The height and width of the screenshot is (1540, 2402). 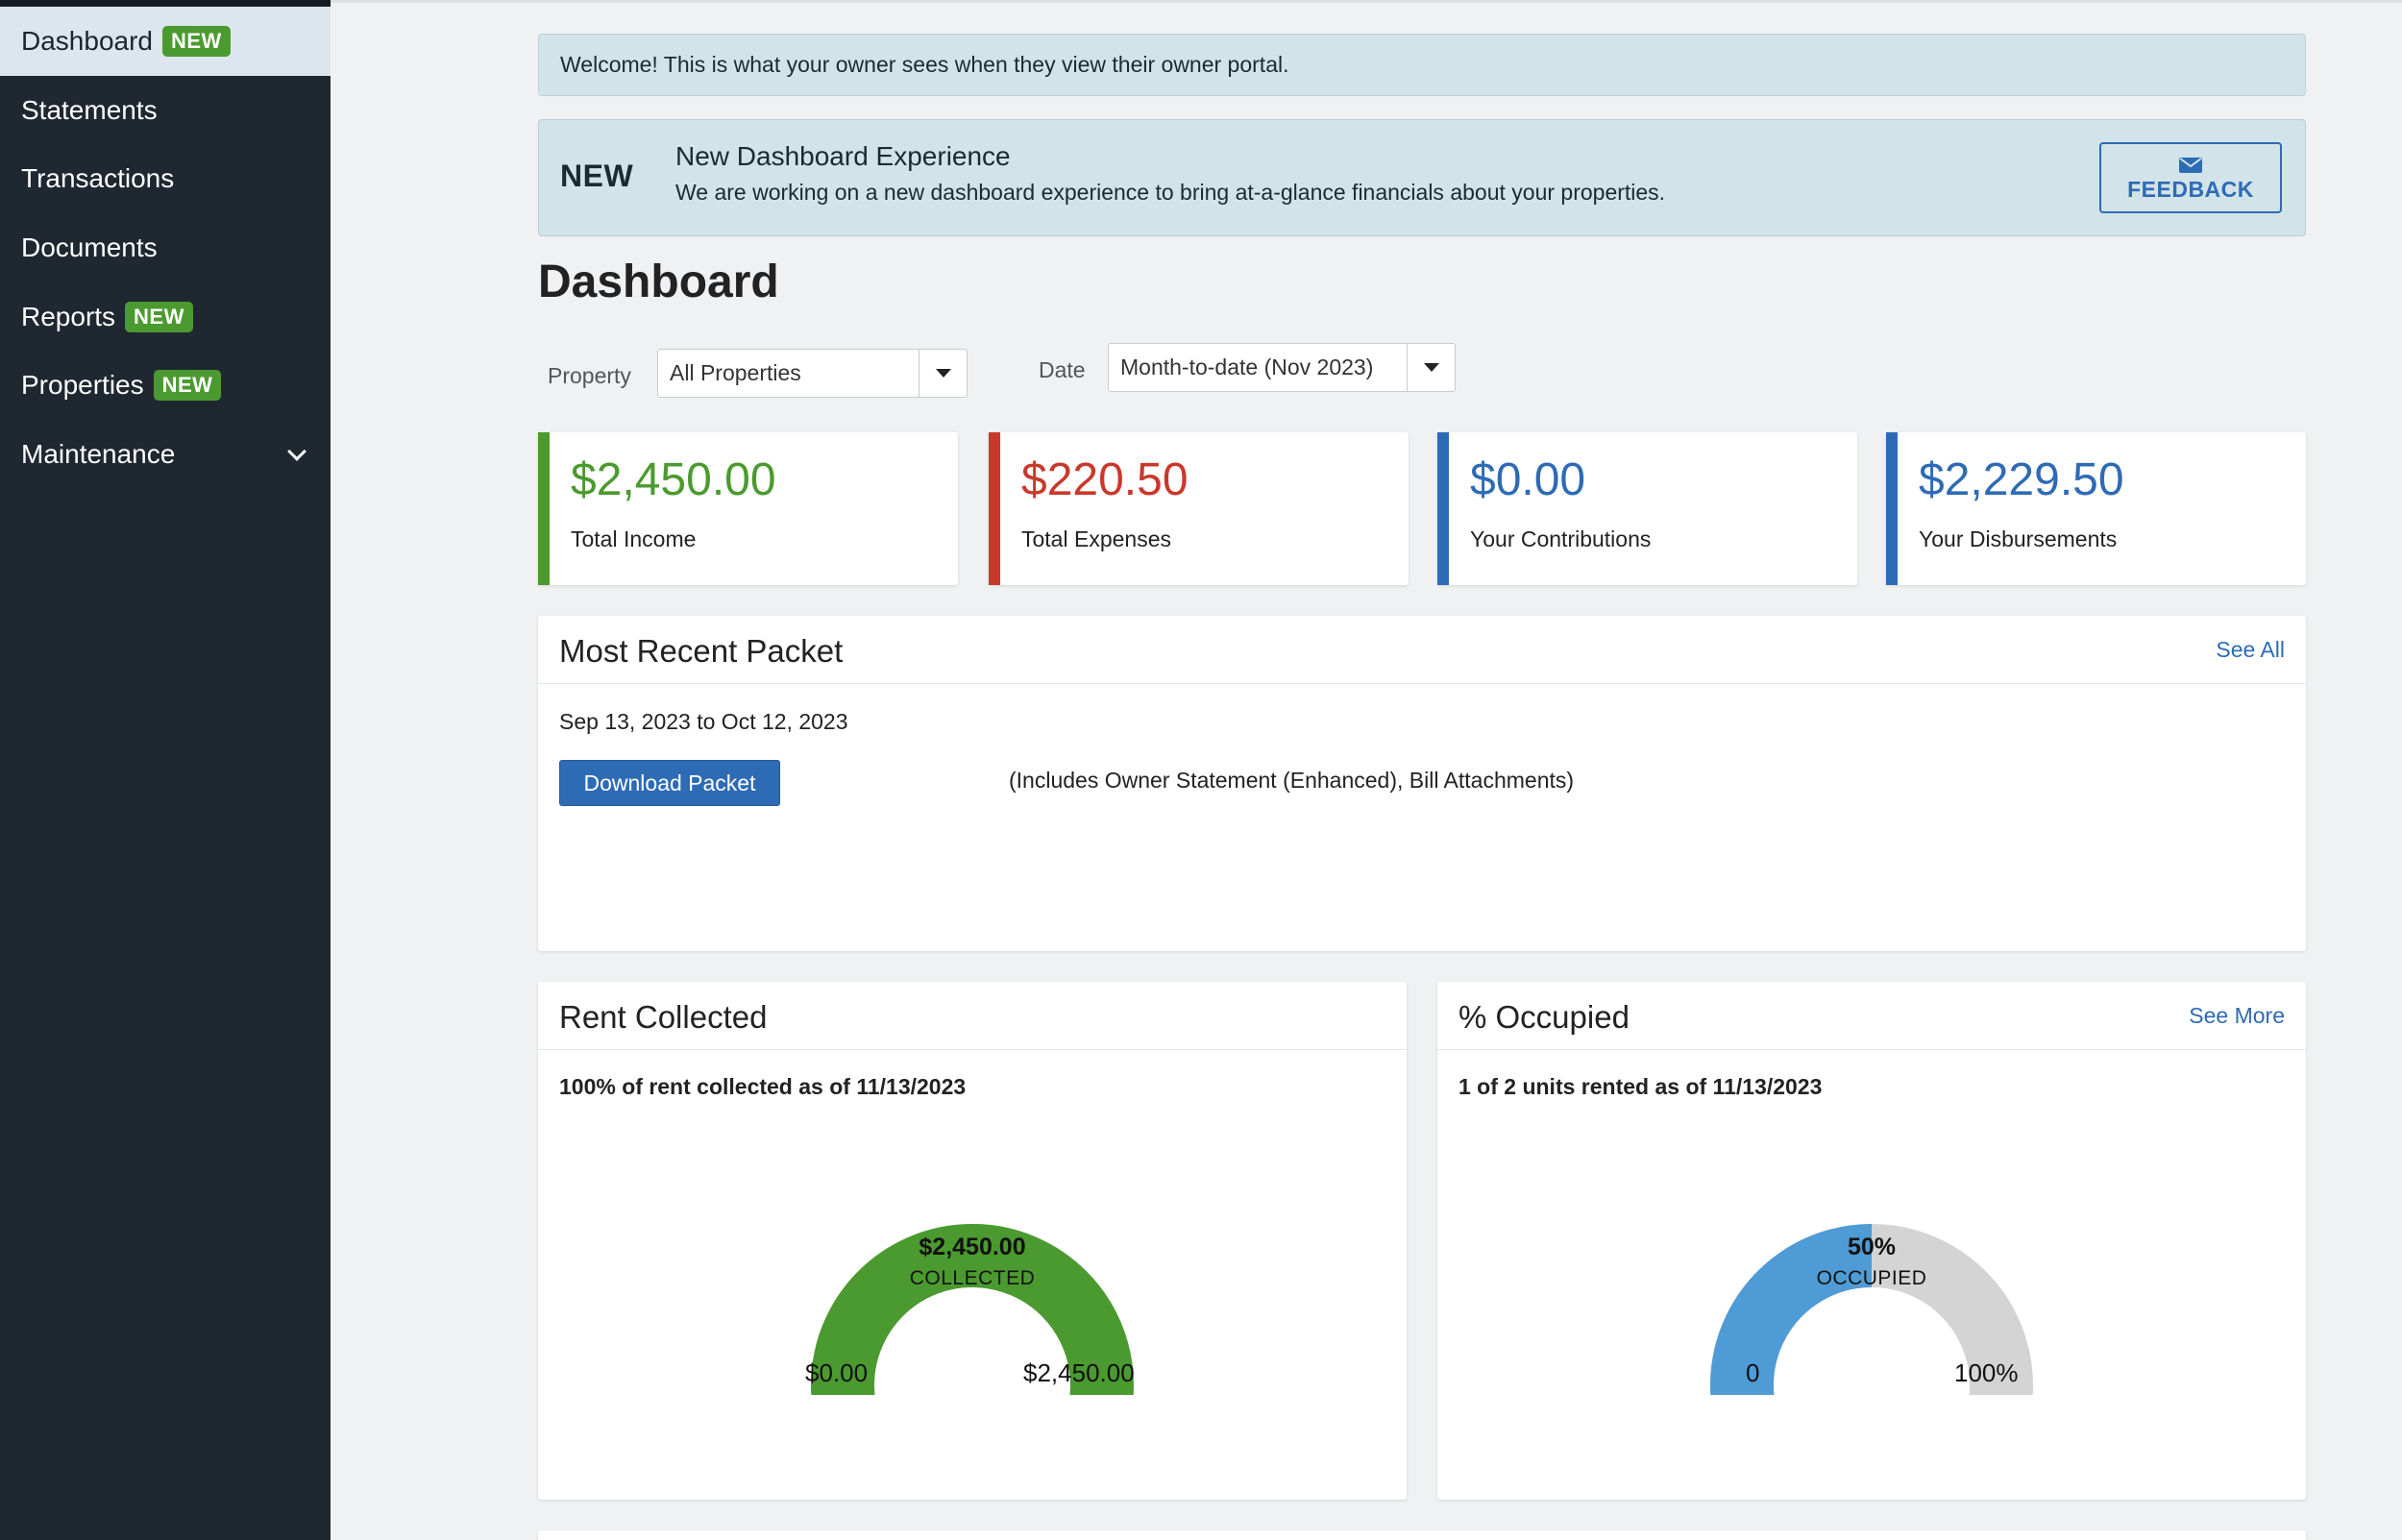 I want to click on see-all-link: See All, so click(x=2250, y=650).